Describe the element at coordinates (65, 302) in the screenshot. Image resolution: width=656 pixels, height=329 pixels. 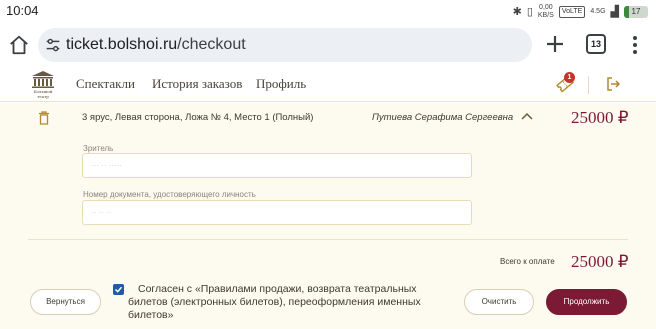
I see `back-button: Вернуться` at that location.